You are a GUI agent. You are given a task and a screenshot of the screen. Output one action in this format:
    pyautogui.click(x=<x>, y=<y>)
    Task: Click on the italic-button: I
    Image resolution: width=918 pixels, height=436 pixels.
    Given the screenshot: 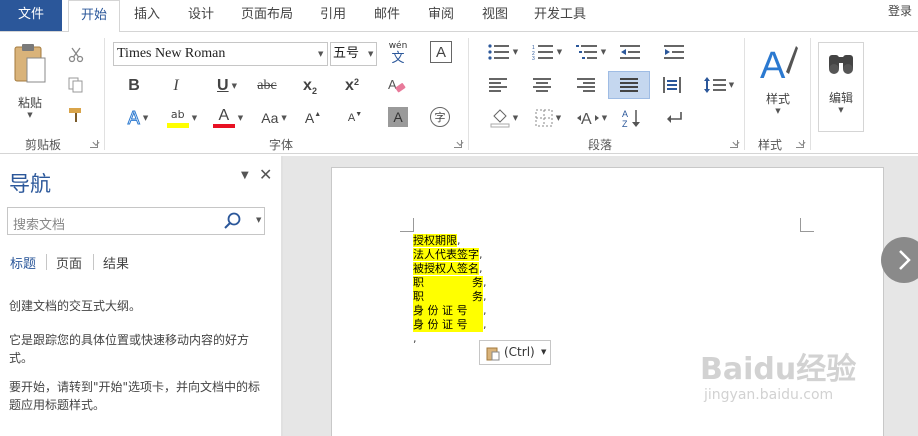 What is the action you would take?
    pyautogui.click(x=176, y=86)
    